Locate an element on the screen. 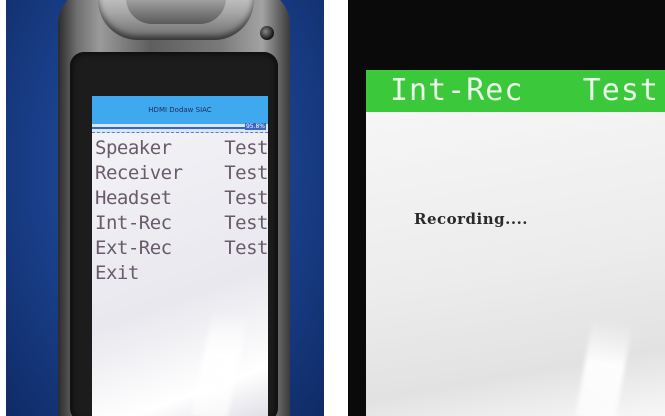 The image size is (665, 416). menu-item: Headset Test is located at coordinates (180, 197).